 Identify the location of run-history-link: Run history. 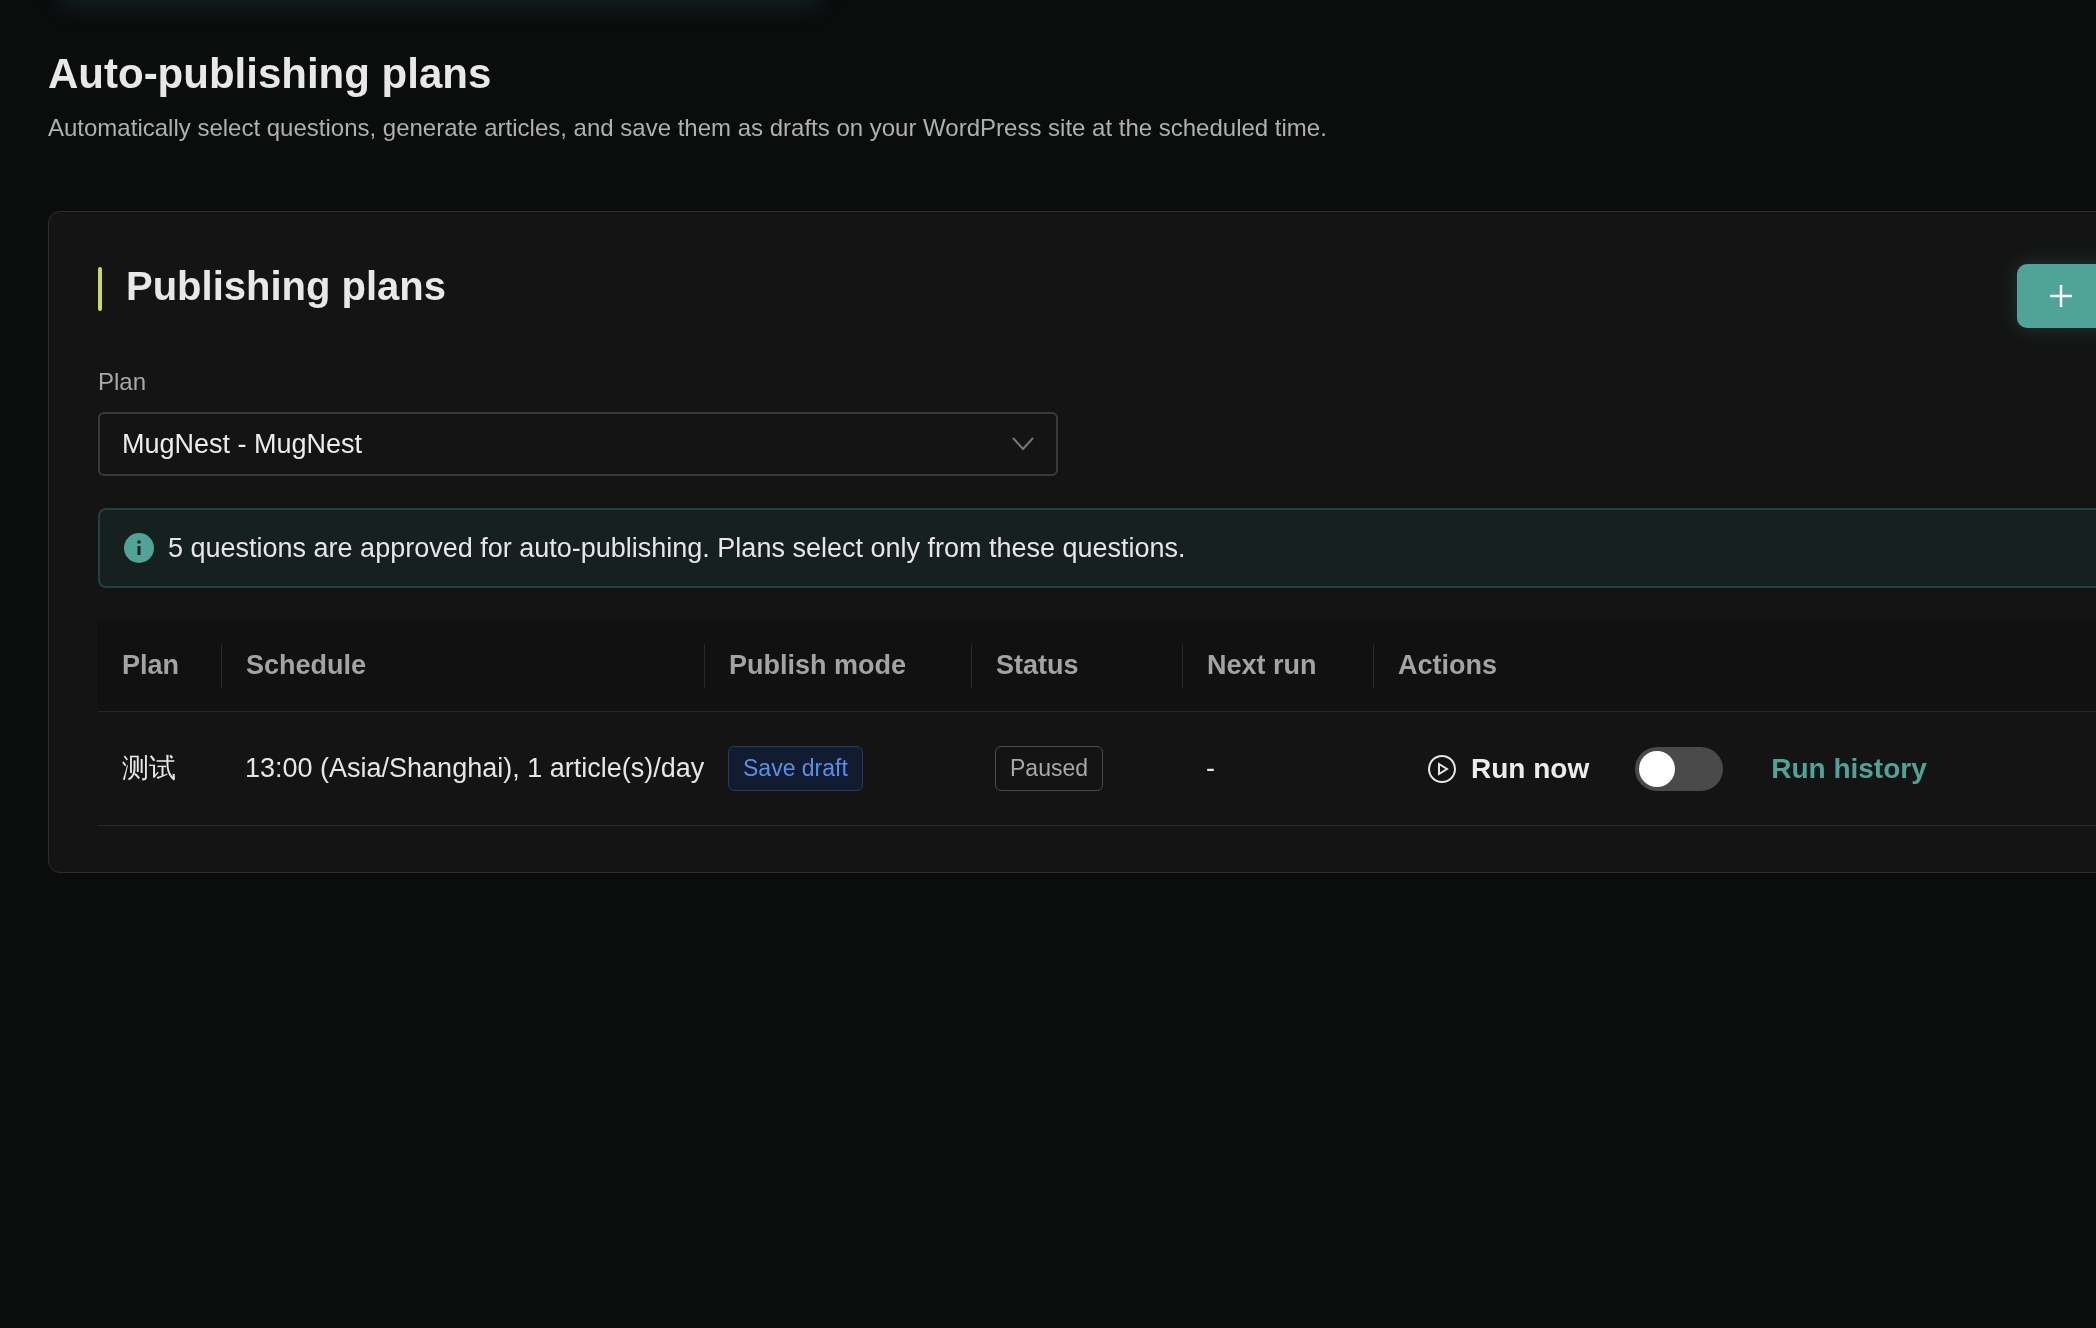
(1849, 768).